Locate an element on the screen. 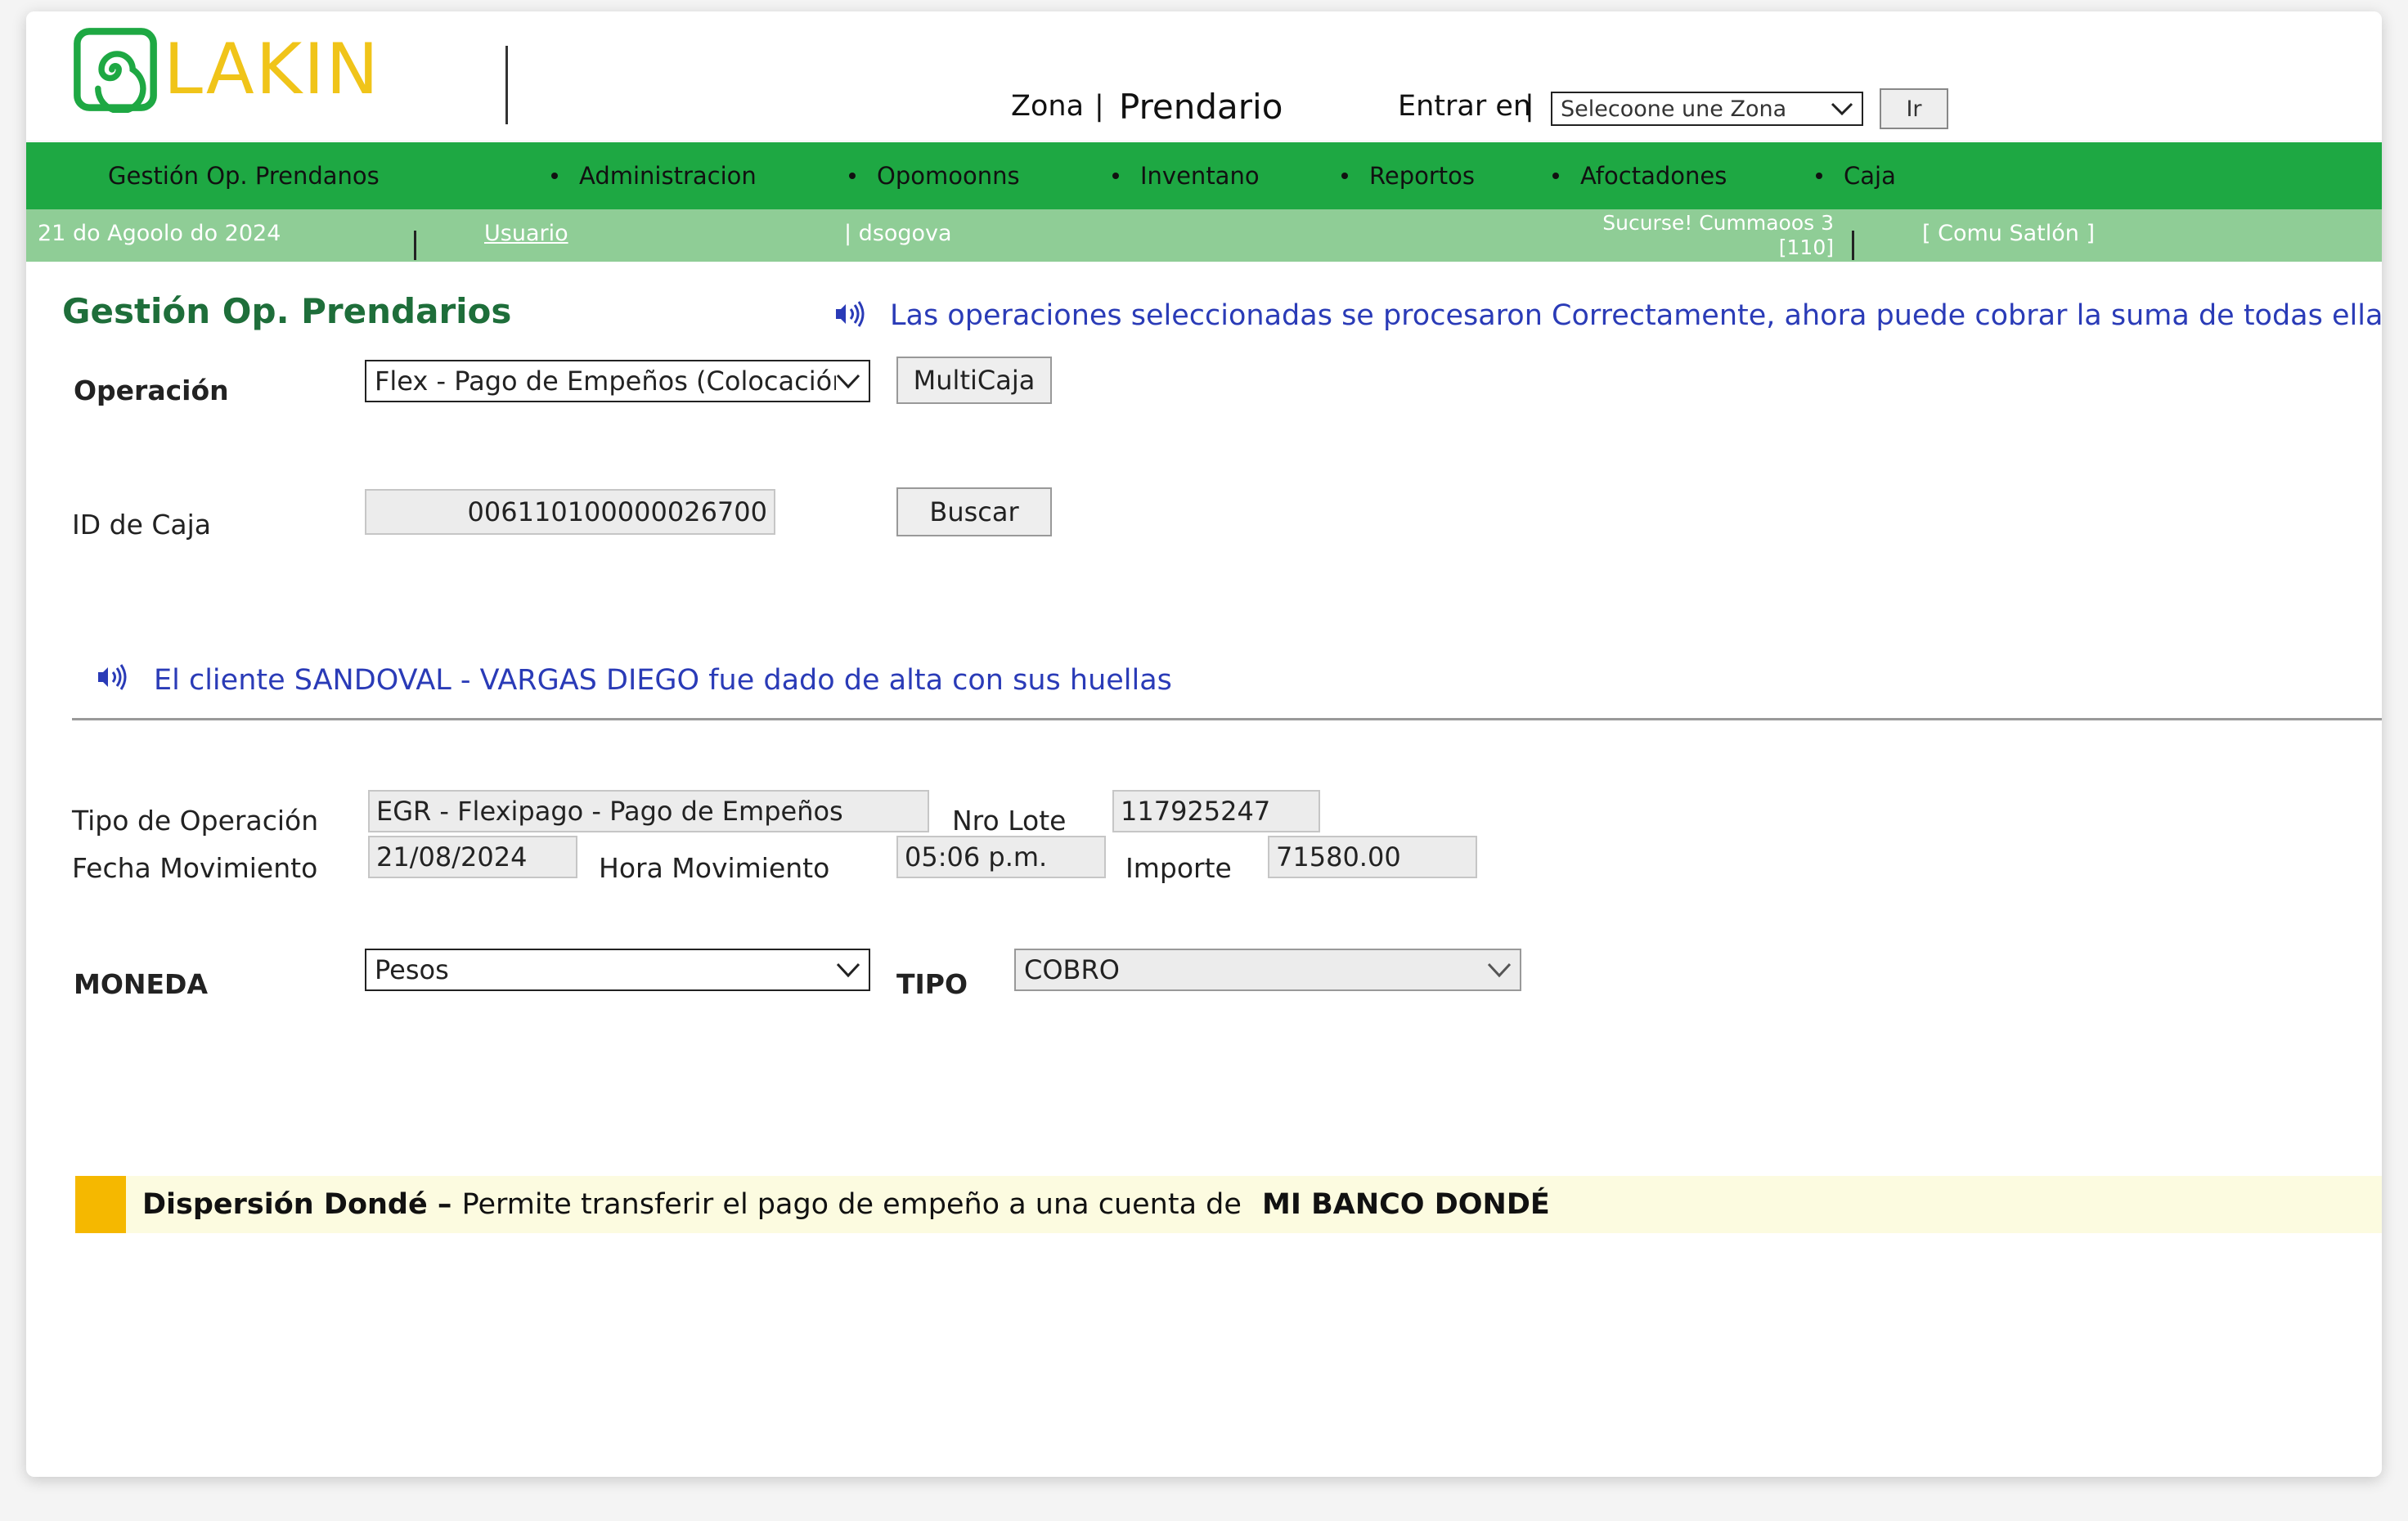  logout-link: [ Comu Satlón ] is located at coordinates (2009, 233).